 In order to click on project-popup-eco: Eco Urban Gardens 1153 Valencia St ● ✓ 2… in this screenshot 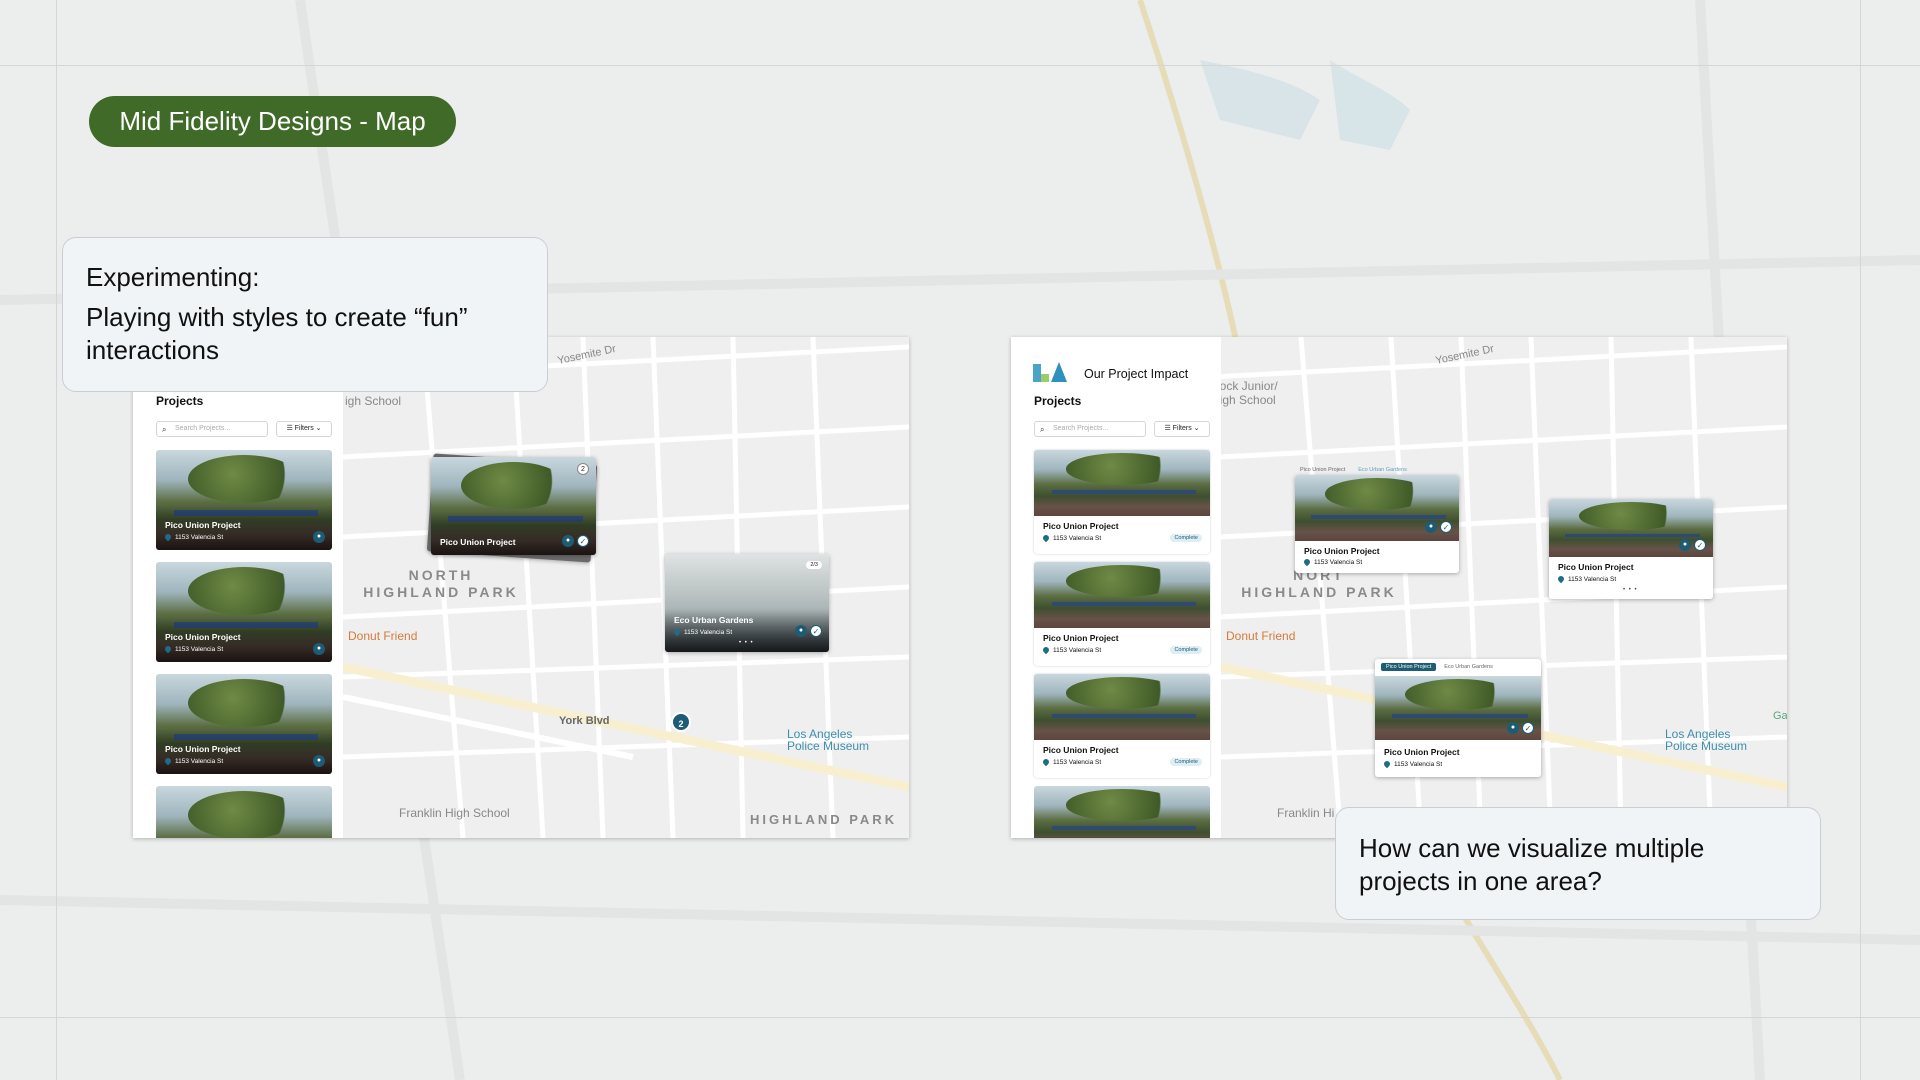, I will do `click(747, 603)`.